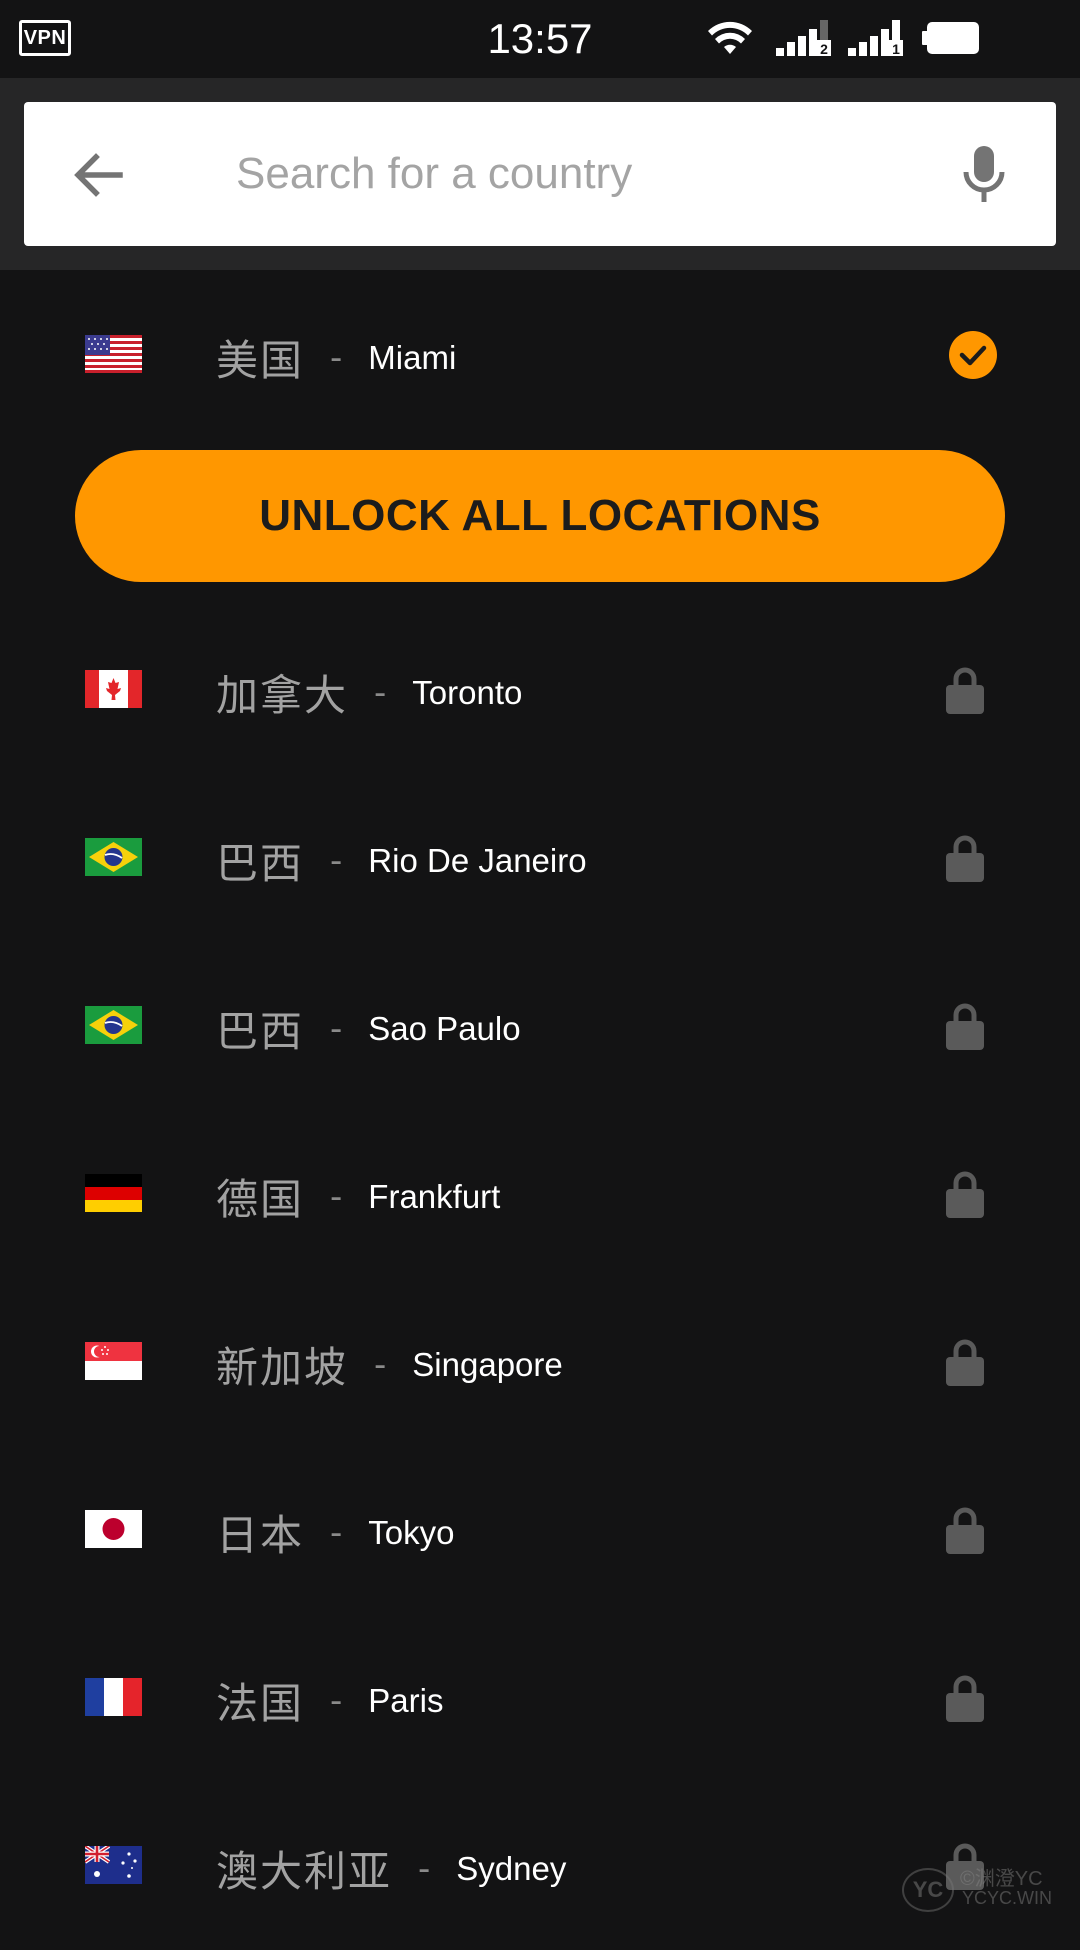 The image size is (1080, 1950). Describe the element at coordinates (434, 1197) in the screenshot. I see `city-name: Frankfurt` at that location.